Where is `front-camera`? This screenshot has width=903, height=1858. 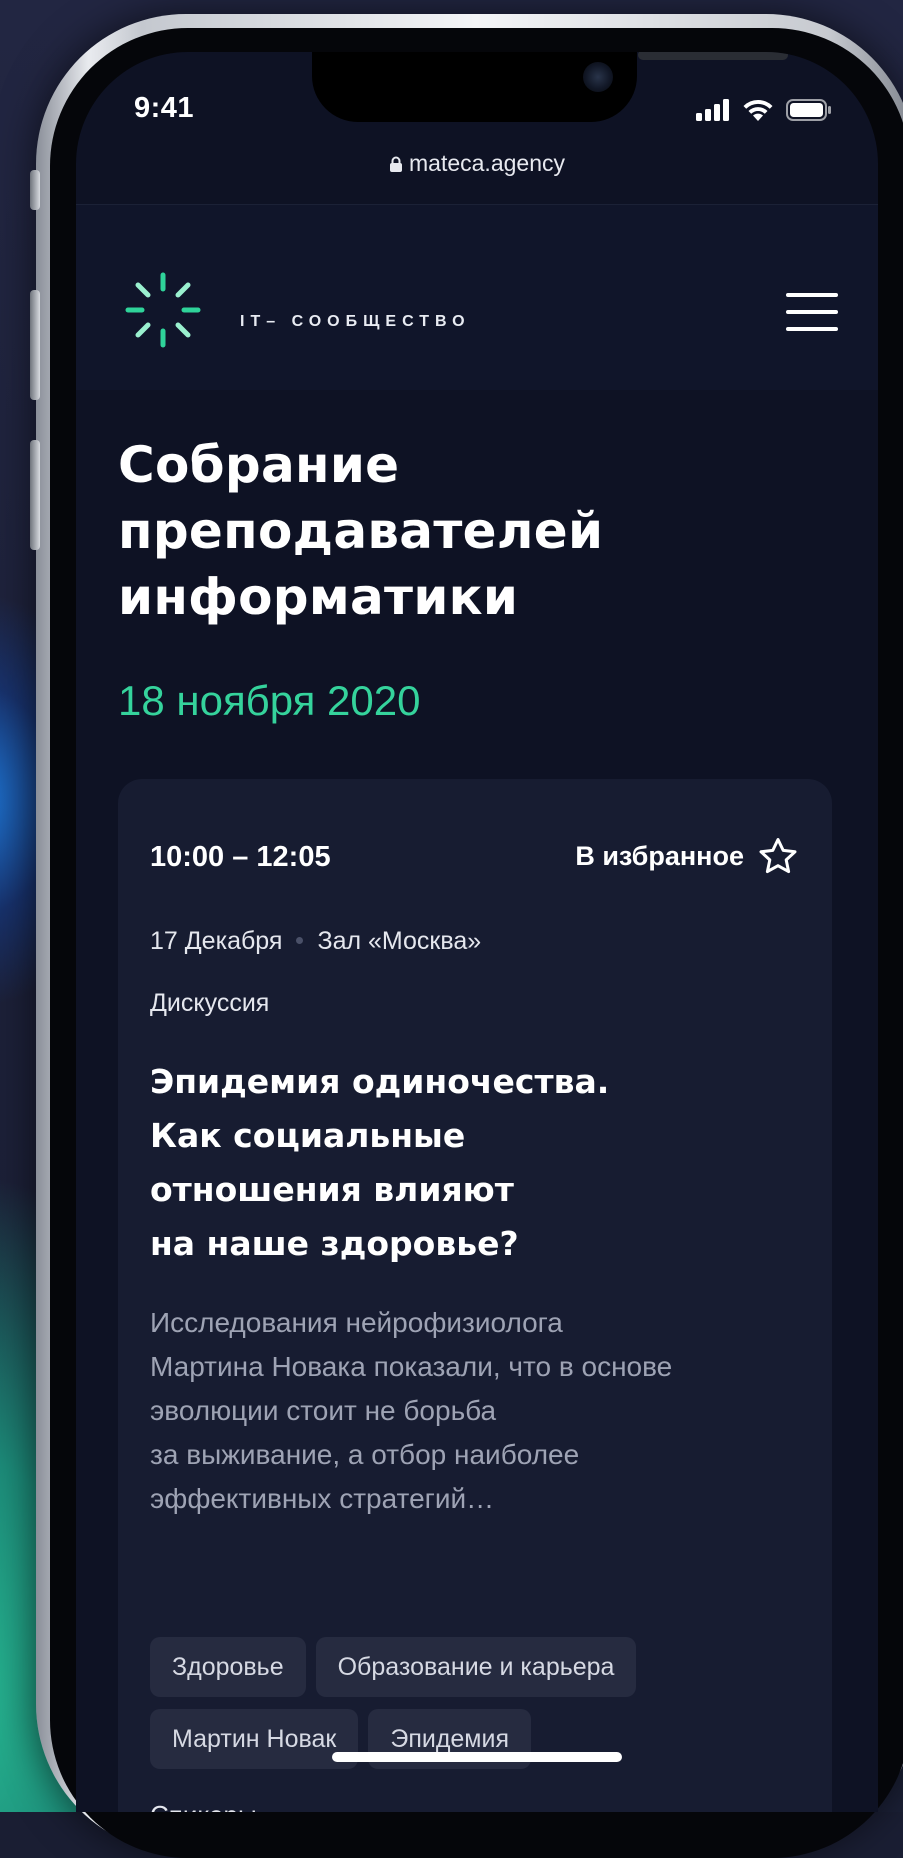
front-camera is located at coordinates (598, 77).